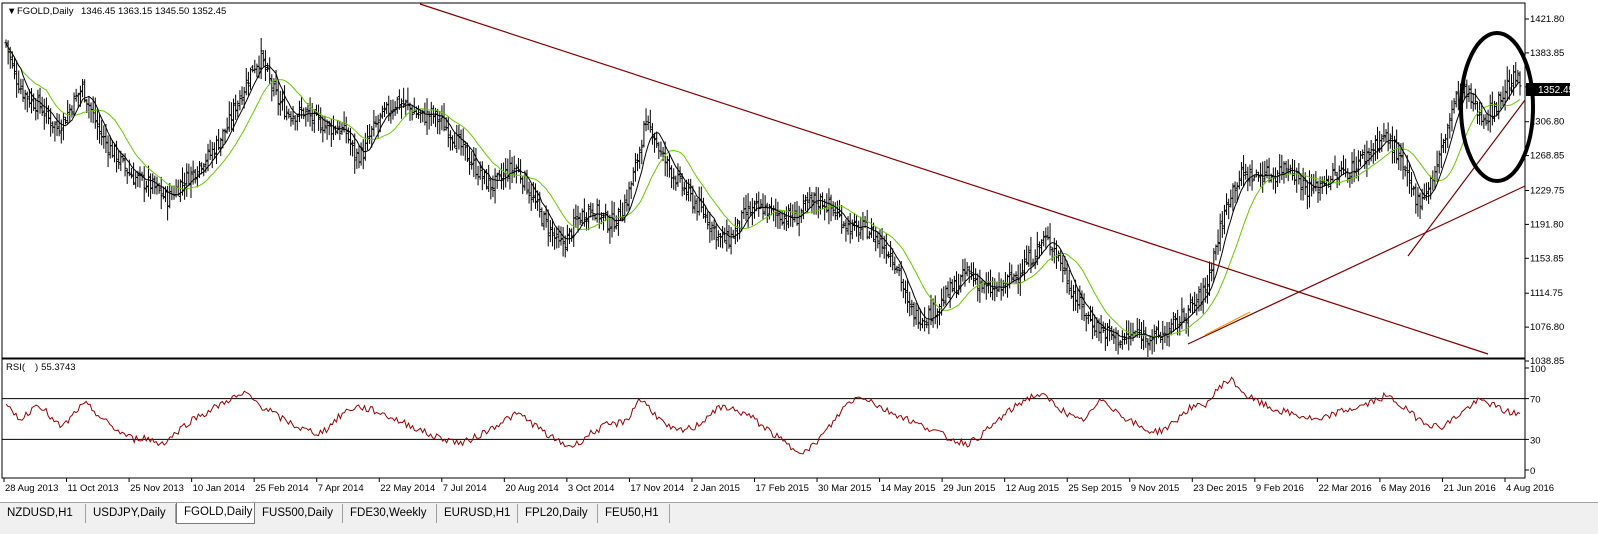 The height and width of the screenshot is (534, 1598). Describe the element at coordinates (1547, 156) in the screenshot. I see `price-axis-label: 1268.85` at that location.